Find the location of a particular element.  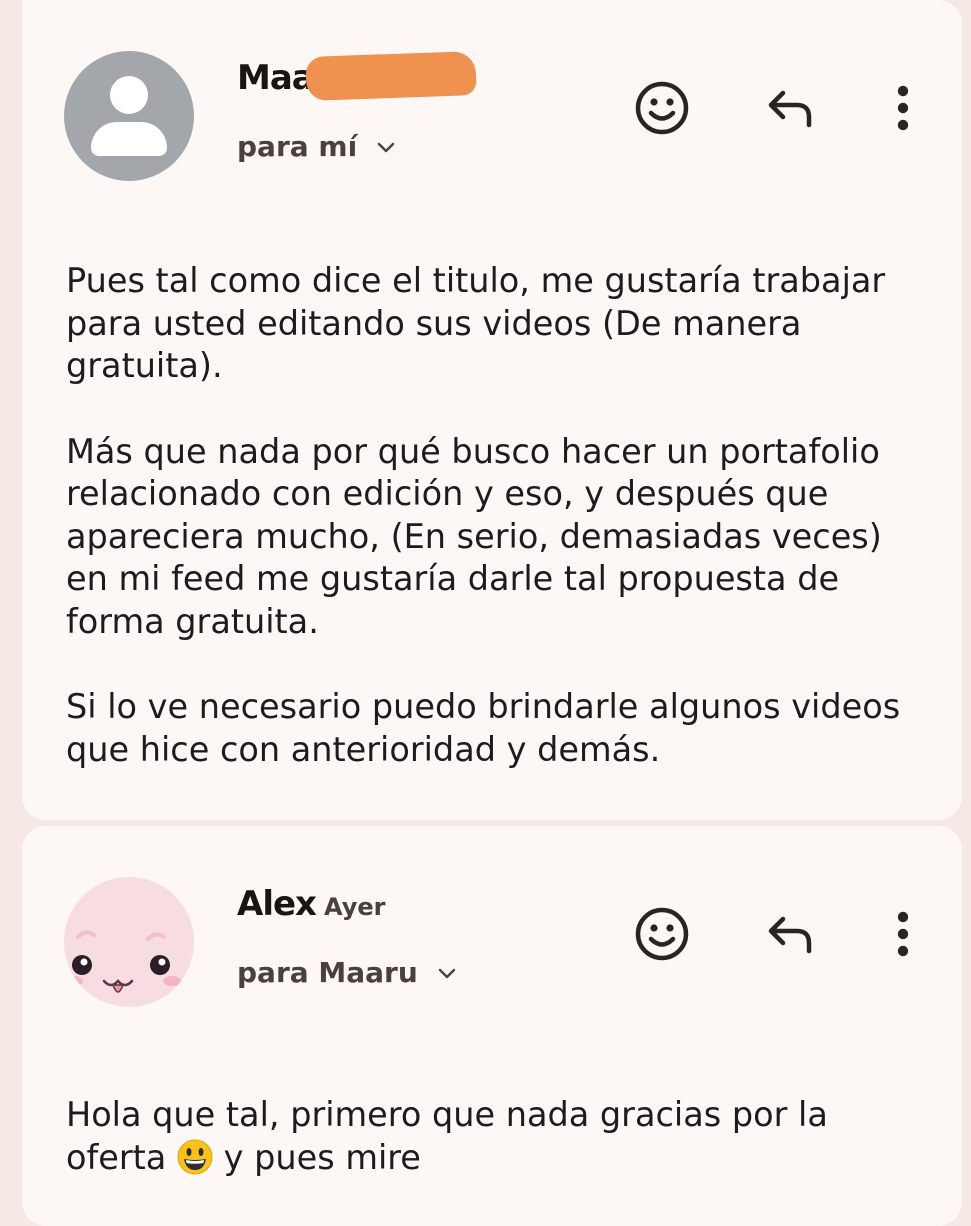

recipient-dropdown: para Maaru is located at coordinates (346, 972).